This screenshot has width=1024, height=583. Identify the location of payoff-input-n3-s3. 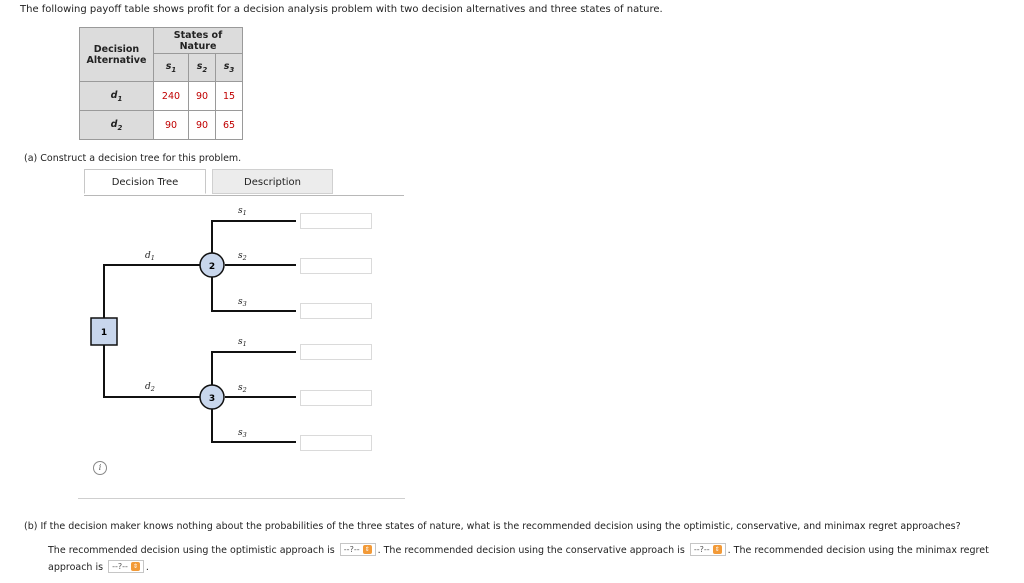
(336, 443).